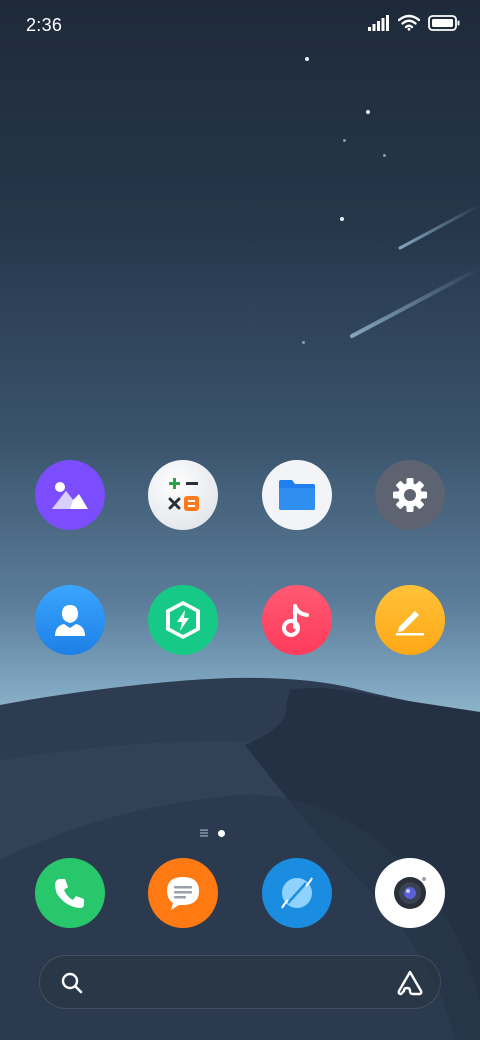 This screenshot has height=1040, width=480. I want to click on calculator-icon, so click(183, 494).